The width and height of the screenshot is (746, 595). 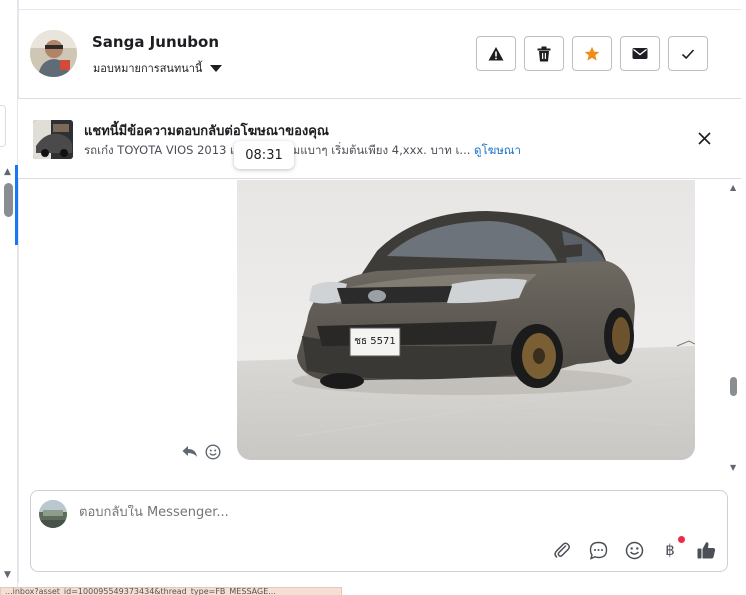 What do you see at coordinates (148, 68) in the screenshot?
I see `assign-label: มอบหมายการสนทนานี้` at bounding box center [148, 68].